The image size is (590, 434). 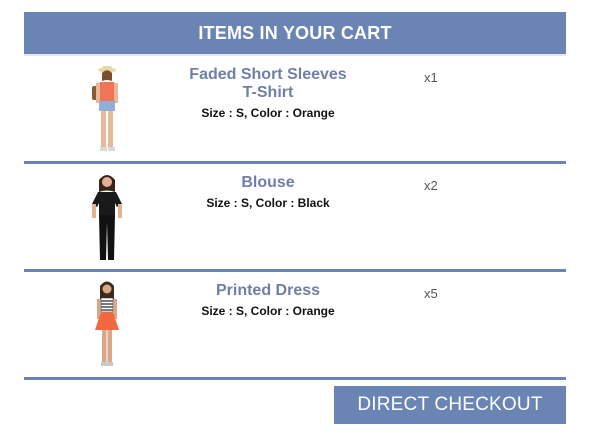 I want to click on product-name-line2: T-Shirt, so click(x=268, y=92).